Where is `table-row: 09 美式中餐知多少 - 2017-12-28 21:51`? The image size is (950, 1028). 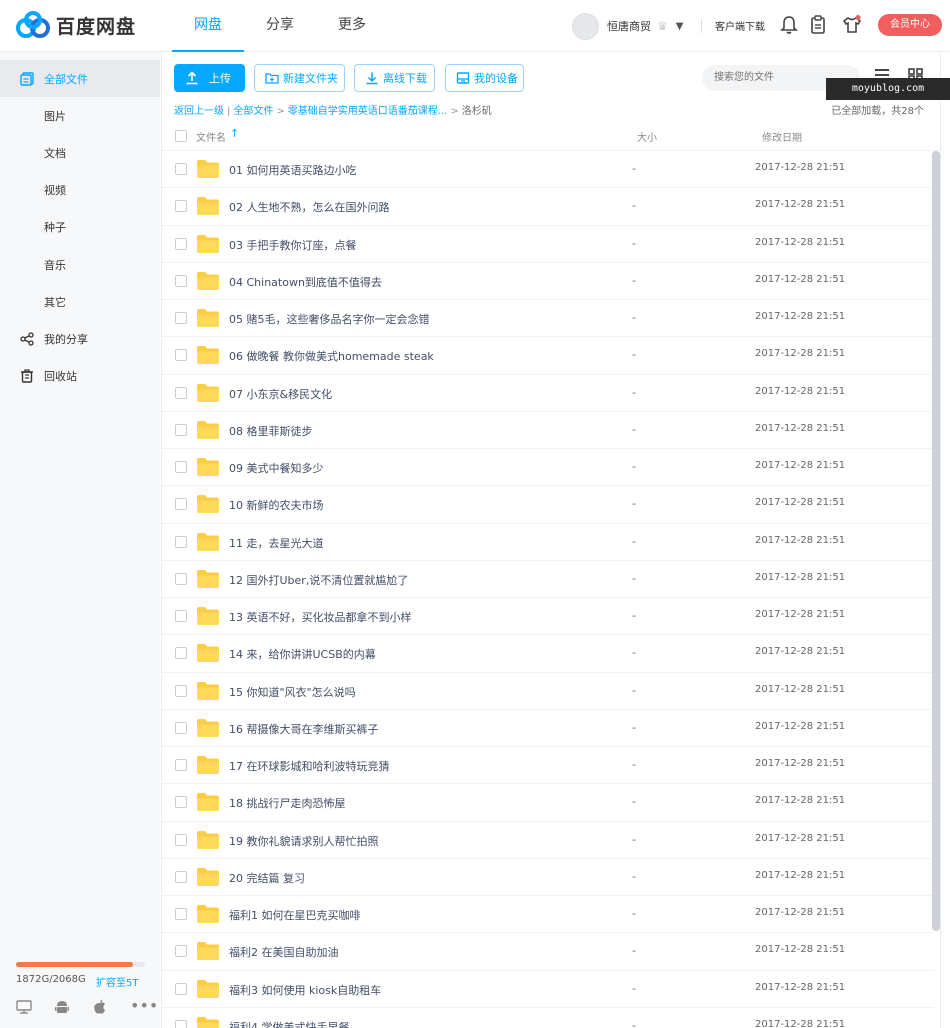
table-row: 09 美式中餐知多少 - 2017-12-28 21:51 is located at coordinates (548, 468).